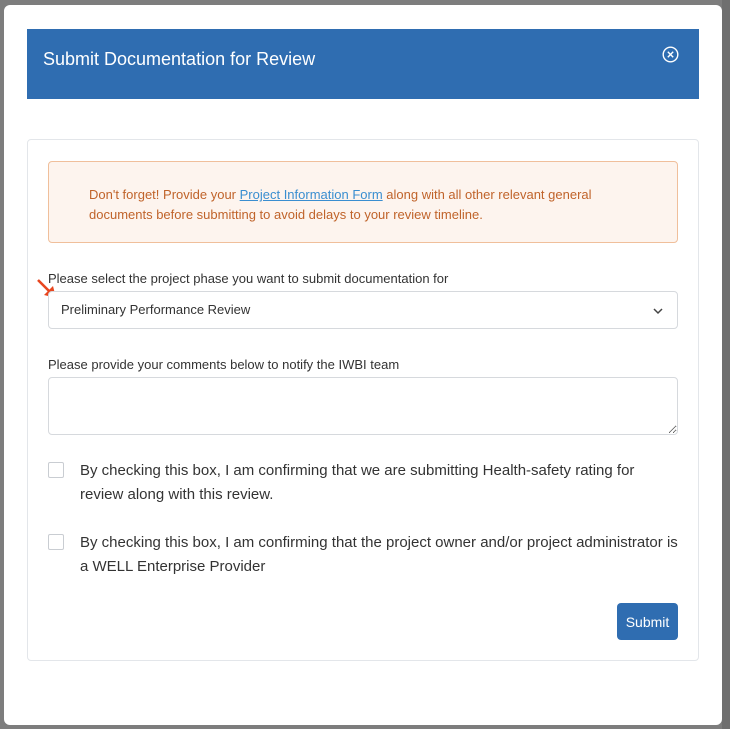 The width and height of the screenshot is (730, 729). What do you see at coordinates (179, 59) in the screenshot?
I see `modal-title: Submit Documentation for Review` at bounding box center [179, 59].